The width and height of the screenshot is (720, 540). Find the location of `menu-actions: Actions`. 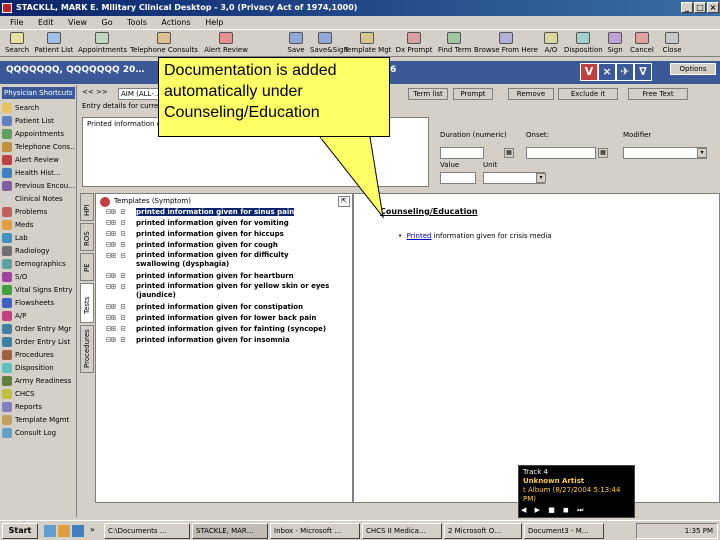

menu-actions: Actions is located at coordinates (175, 22).